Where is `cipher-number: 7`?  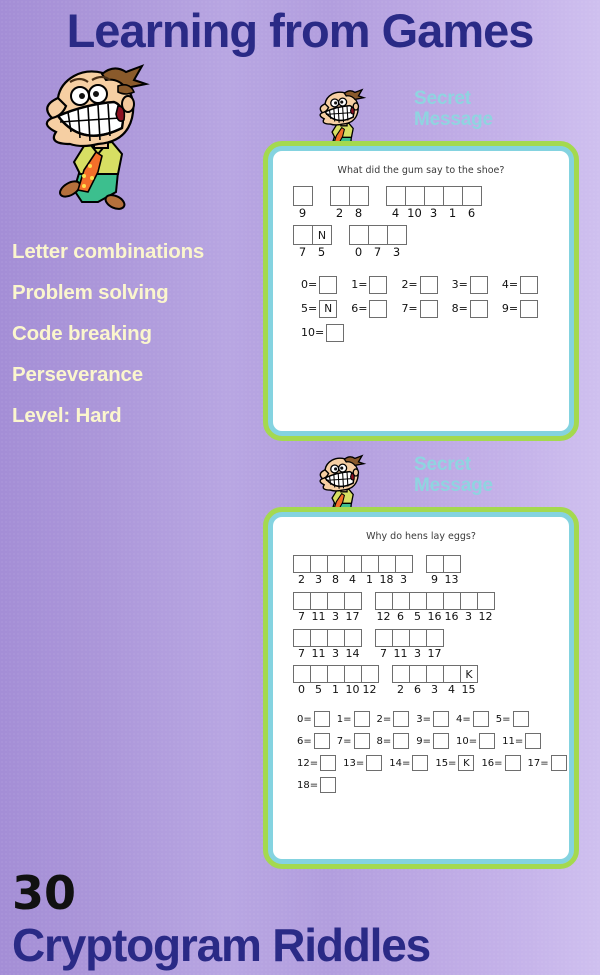 cipher-number: 7 is located at coordinates (301, 616).